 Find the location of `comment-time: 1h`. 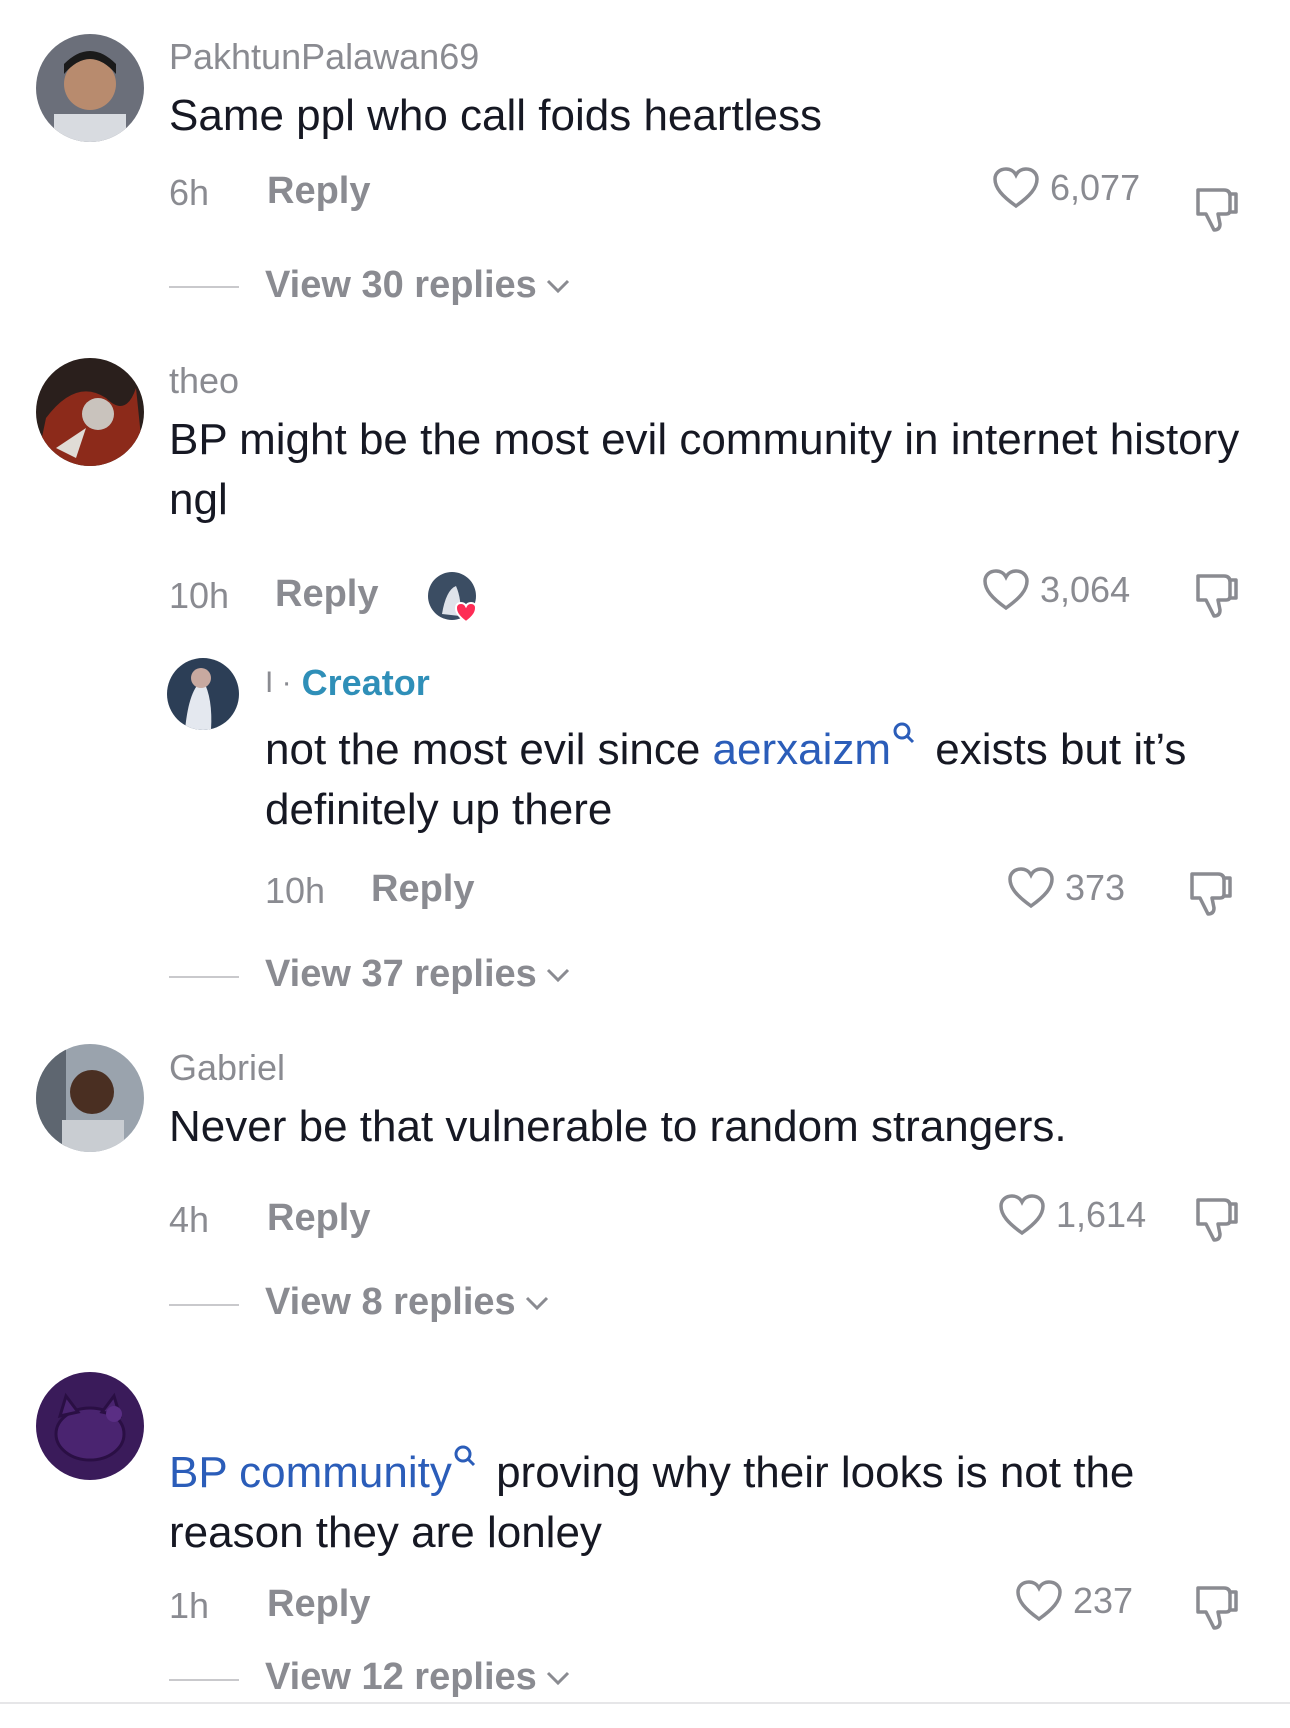

comment-time: 1h is located at coordinates (189, 1605).